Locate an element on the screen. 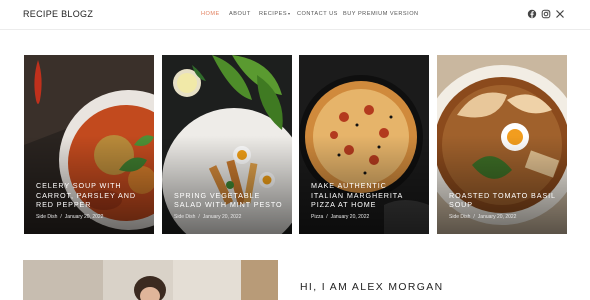  nav-home: HOME is located at coordinates (210, 14).